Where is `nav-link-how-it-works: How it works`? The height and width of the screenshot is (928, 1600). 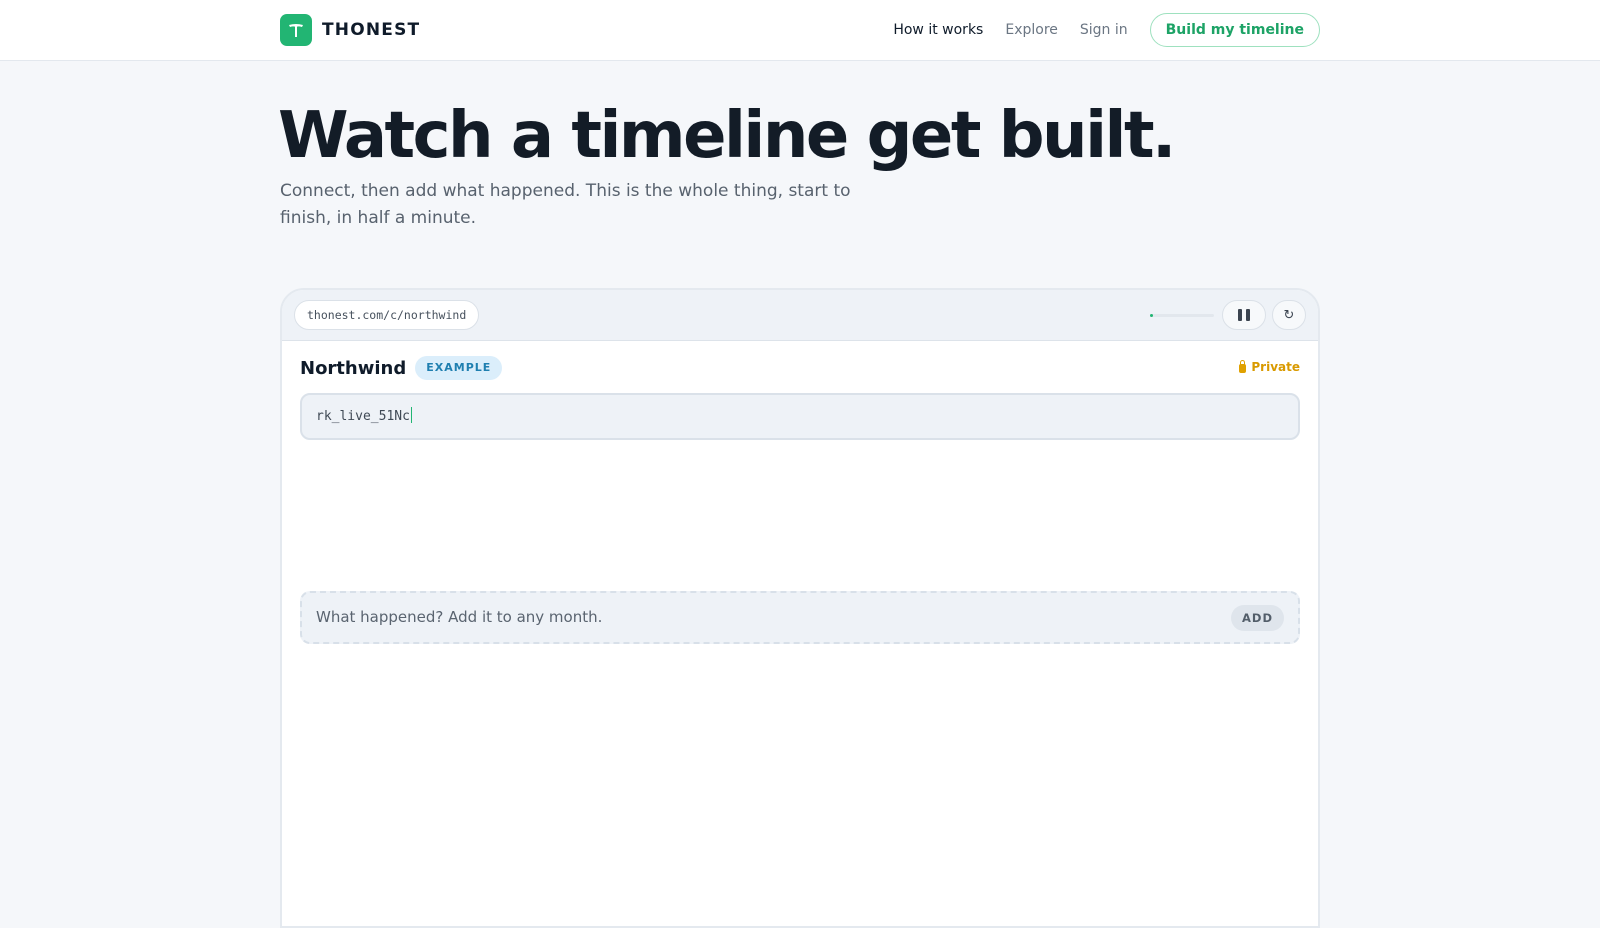 nav-link-how-it-works: How it works is located at coordinates (938, 30).